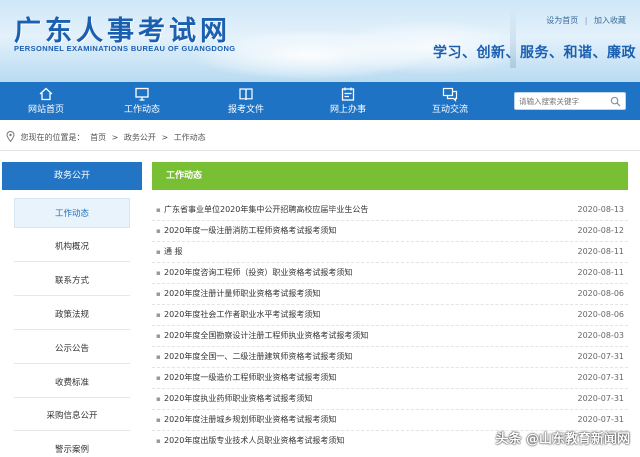 The width and height of the screenshot is (640, 457). Describe the element at coordinates (390, 315) in the screenshot. I see `news-row: ▪ 2020年度社会工作者职业水平考试报考须知 2020-08-06` at that location.